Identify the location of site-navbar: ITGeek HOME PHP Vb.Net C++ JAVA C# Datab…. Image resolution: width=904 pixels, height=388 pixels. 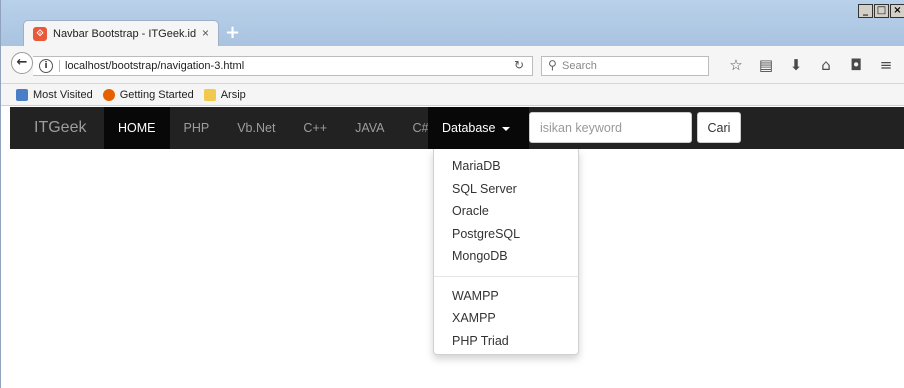
(457, 128).